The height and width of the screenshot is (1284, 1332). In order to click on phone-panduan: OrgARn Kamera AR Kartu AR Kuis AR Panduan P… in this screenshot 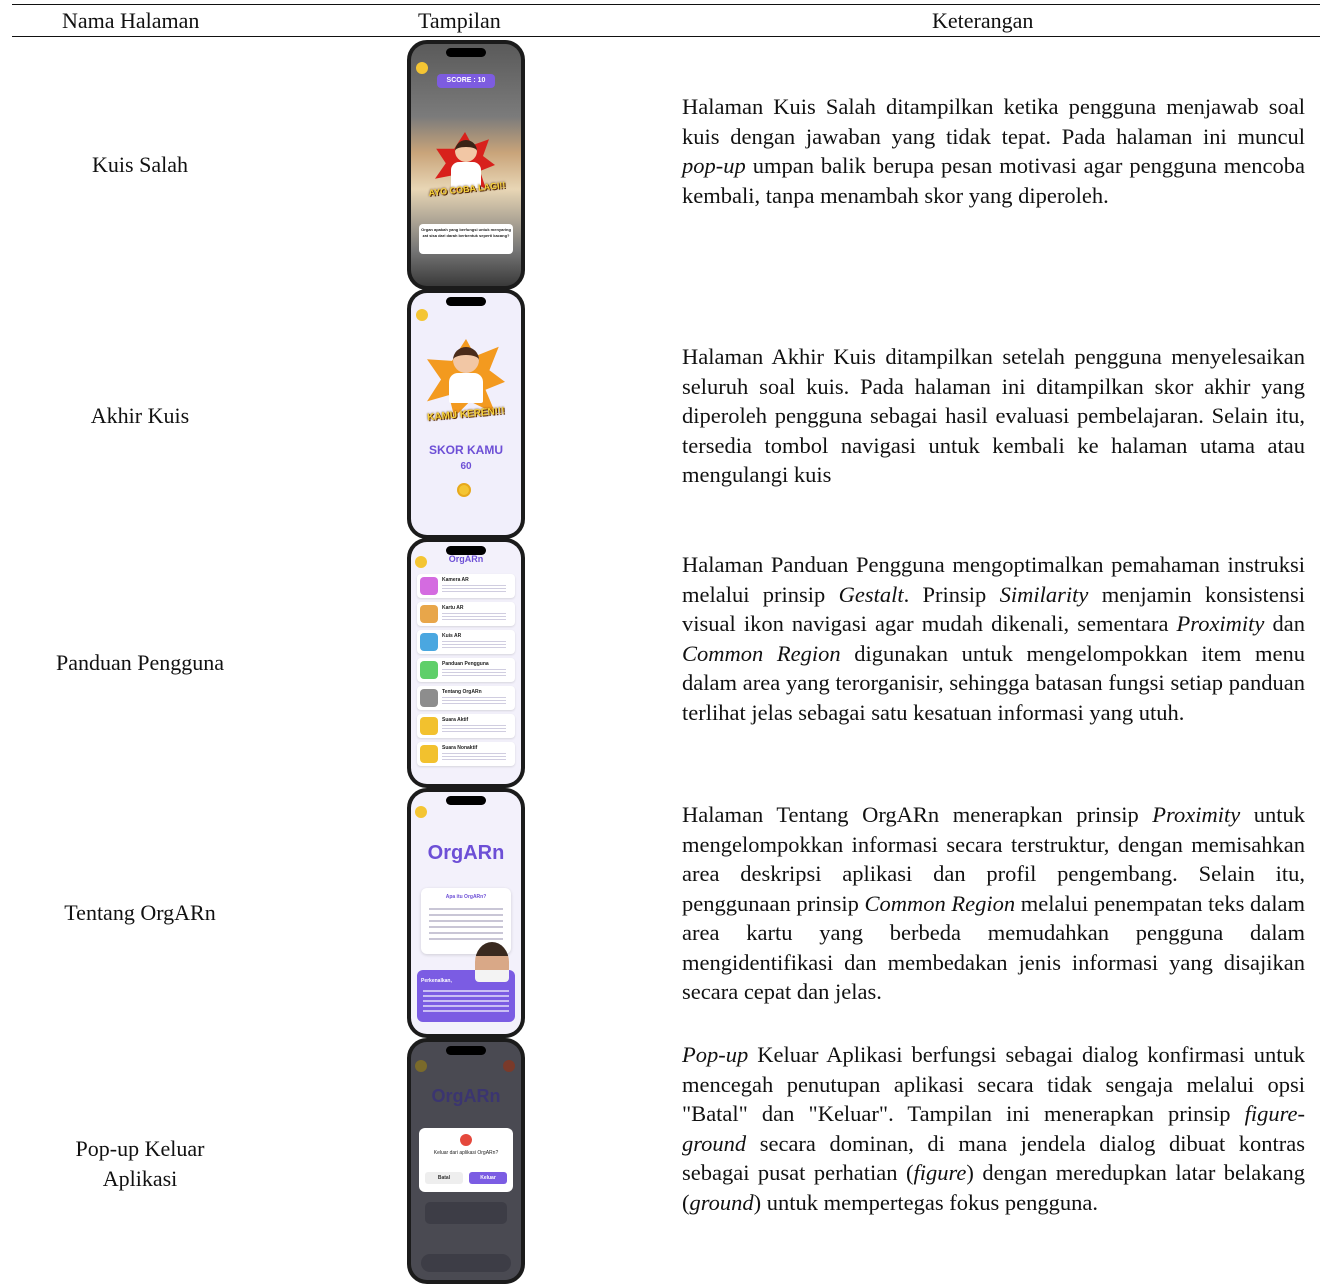, I will do `click(466, 663)`.